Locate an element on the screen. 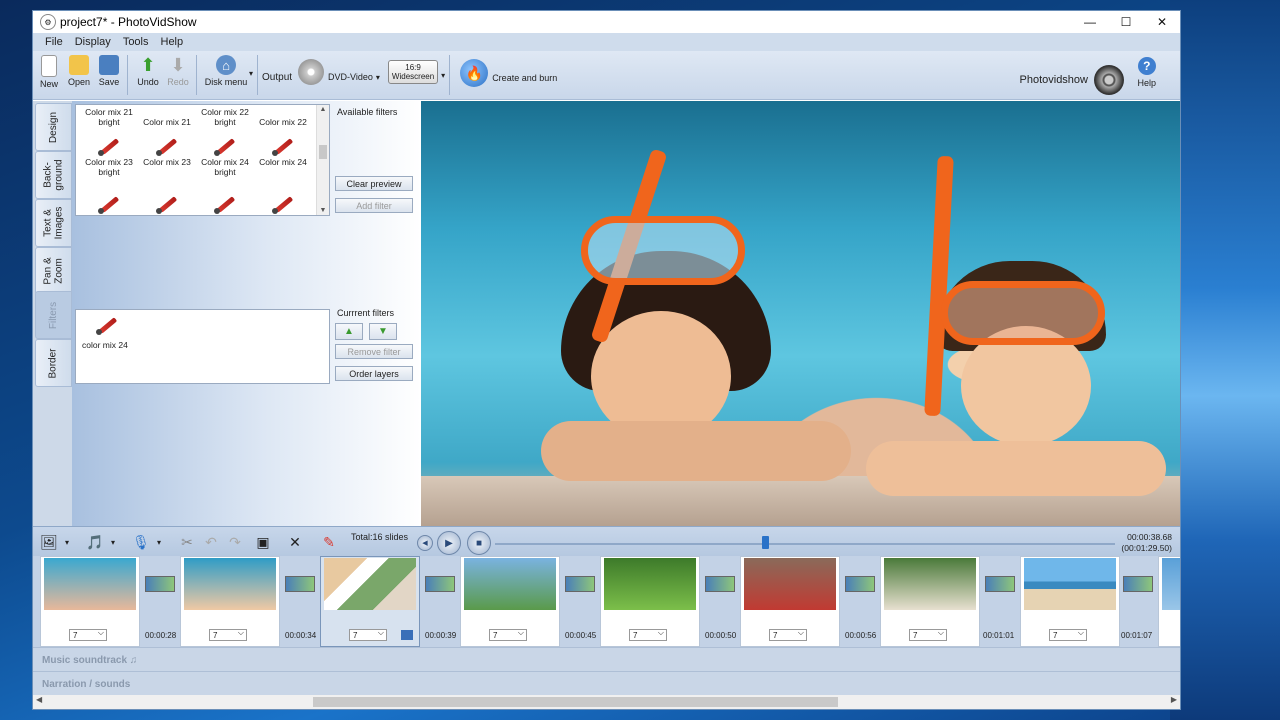 This screenshot has width=1280, height=720. filter-item: Color mix 22 is located at coordinates (283, 116).